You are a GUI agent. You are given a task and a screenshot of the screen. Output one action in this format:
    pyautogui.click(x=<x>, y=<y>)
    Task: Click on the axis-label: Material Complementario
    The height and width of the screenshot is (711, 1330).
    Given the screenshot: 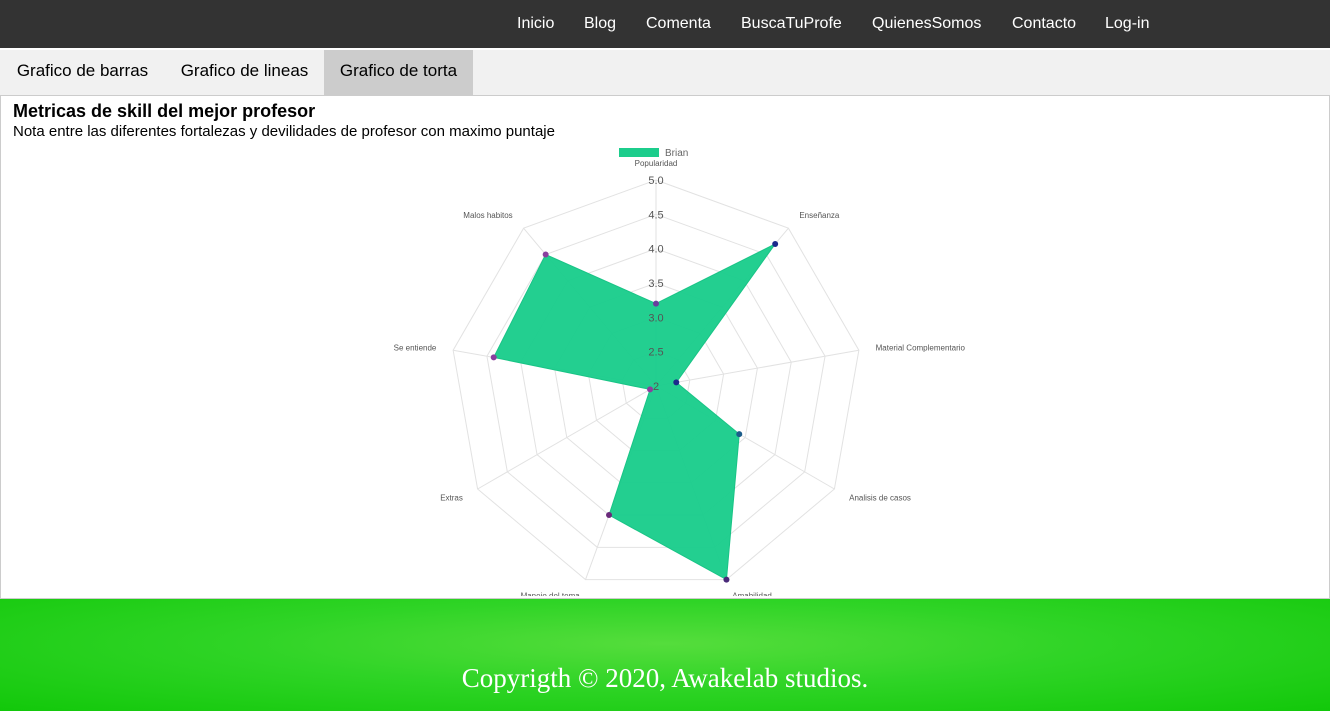 What is the action you would take?
    pyautogui.click(x=921, y=347)
    